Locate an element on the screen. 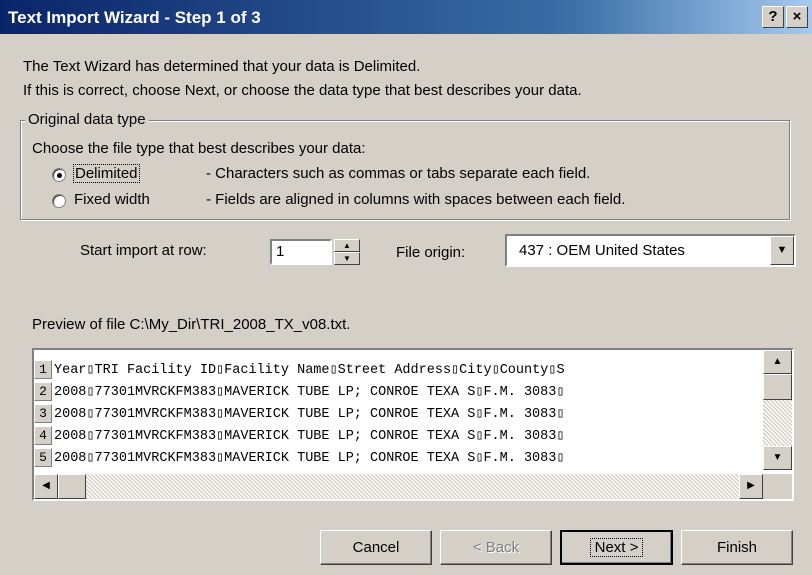 The width and height of the screenshot is (812, 575). cancel-button: Cancel is located at coordinates (376, 547).